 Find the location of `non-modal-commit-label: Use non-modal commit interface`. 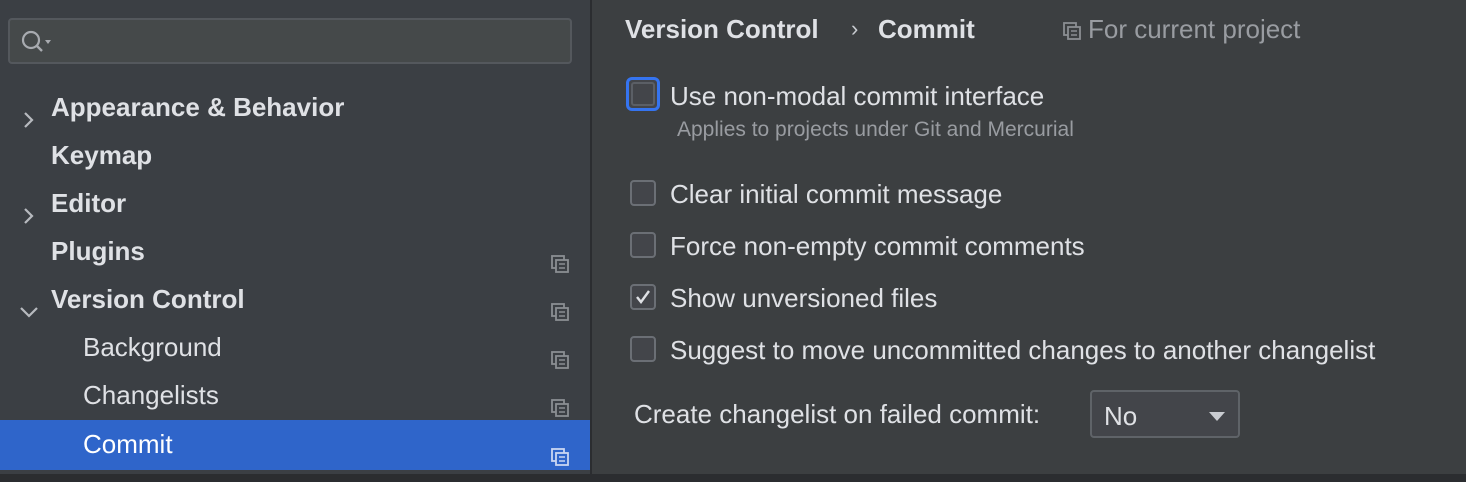

non-modal-commit-label: Use non-modal commit interface is located at coordinates (857, 96).